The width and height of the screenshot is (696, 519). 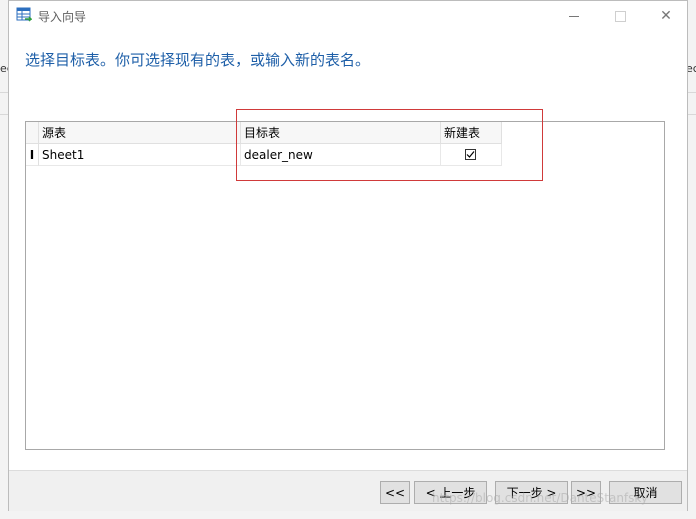 What do you see at coordinates (586, 492) in the screenshot?
I see `last-step-button: >>` at bounding box center [586, 492].